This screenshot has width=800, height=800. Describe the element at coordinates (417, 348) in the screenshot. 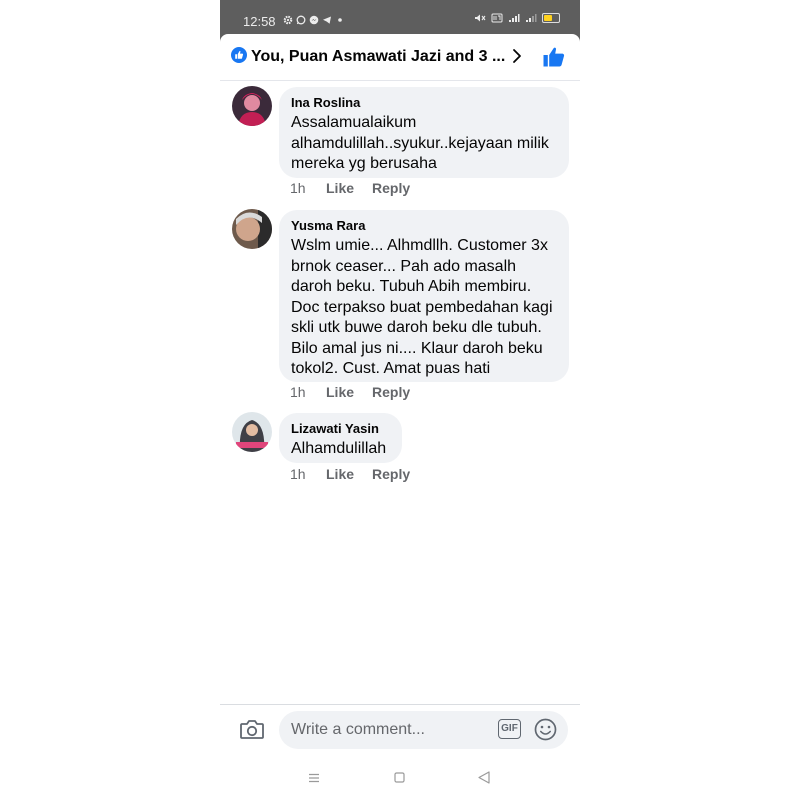

I see `comment-line: Bilo amal jus ni.... Klaur daroh beku` at that location.